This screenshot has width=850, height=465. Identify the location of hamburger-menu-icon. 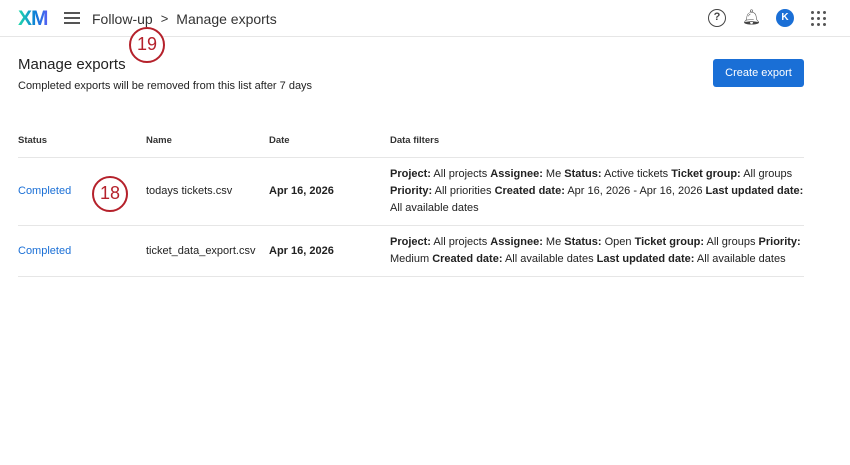
(72, 18).